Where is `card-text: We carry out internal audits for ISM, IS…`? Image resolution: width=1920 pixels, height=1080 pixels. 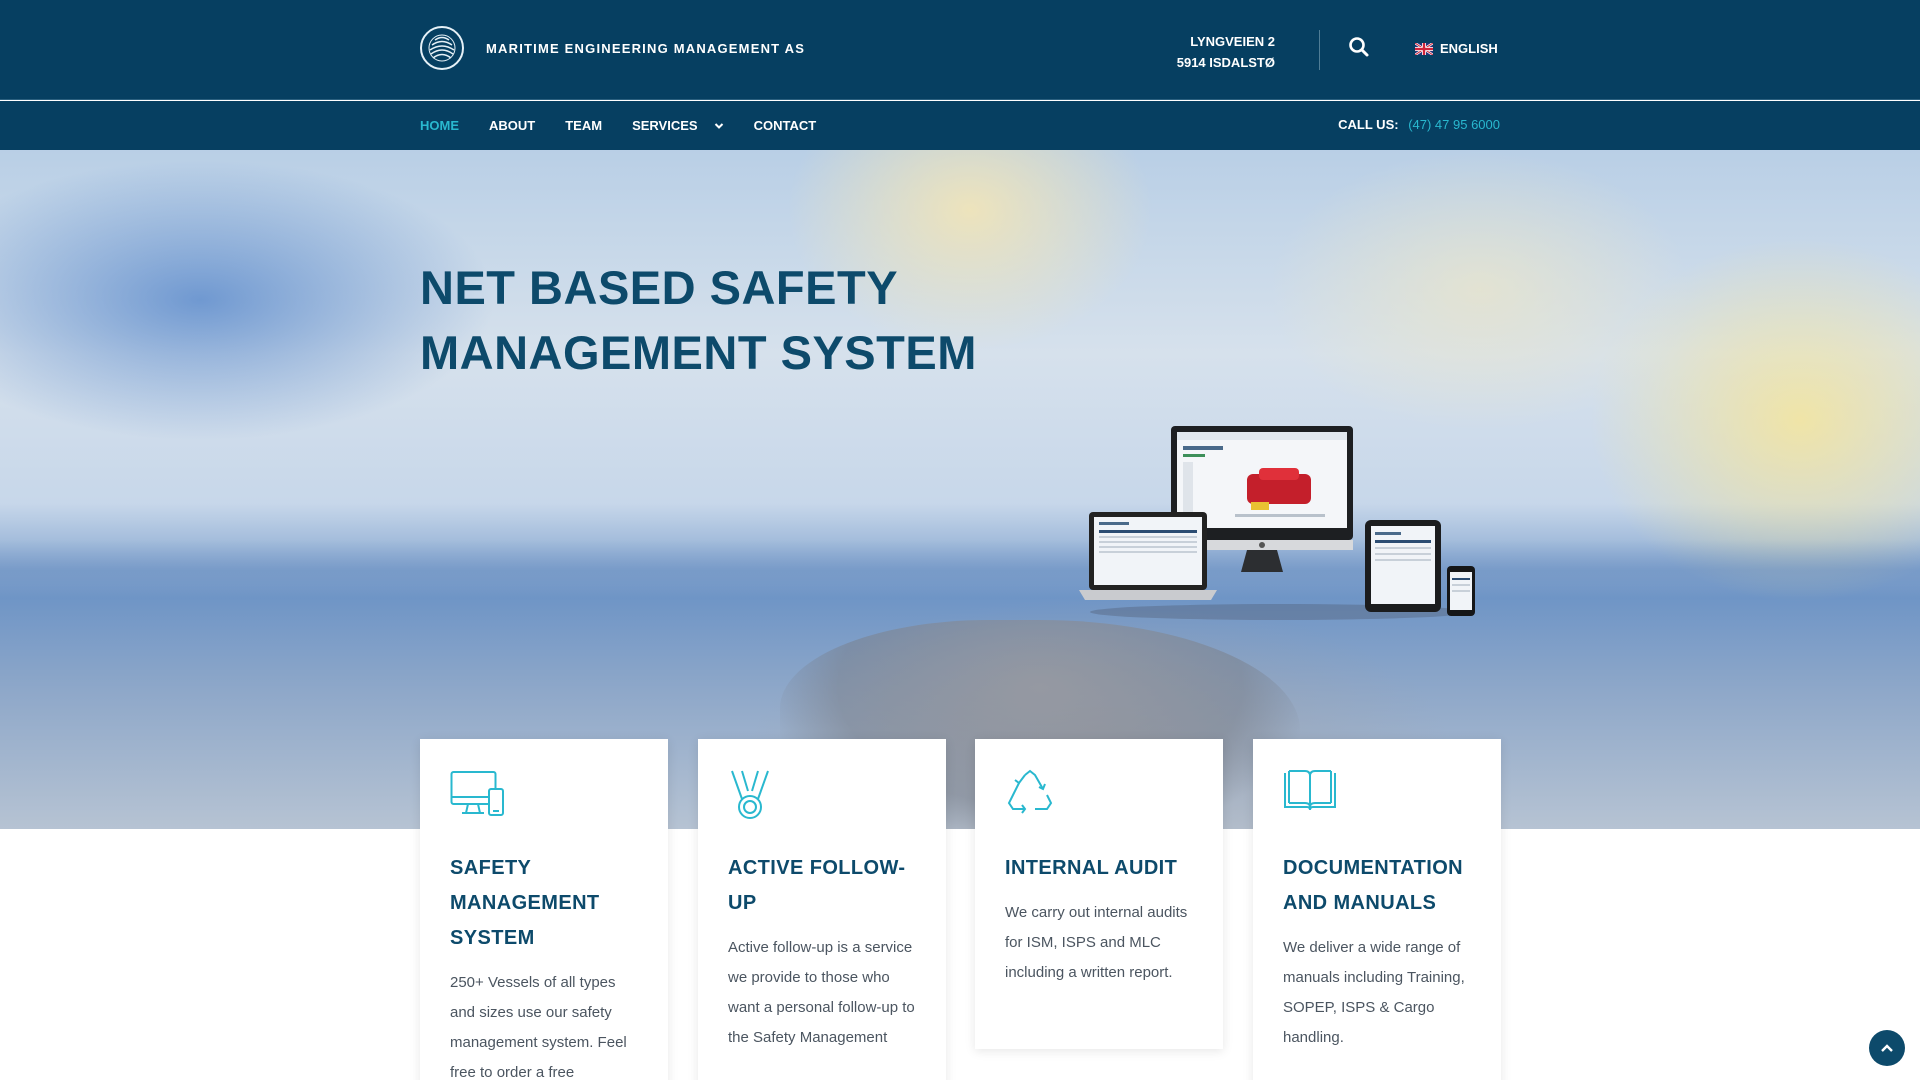
card-text: We carry out internal audits for ISM, IS… is located at coordinates (1096, 942).